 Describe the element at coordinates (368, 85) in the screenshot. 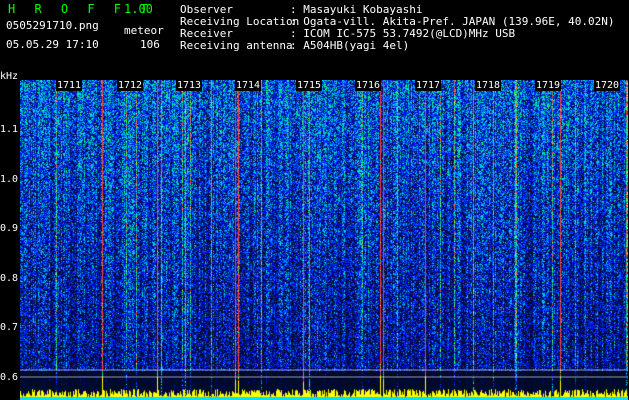

I see `x-tick-label: 1716` at that location.